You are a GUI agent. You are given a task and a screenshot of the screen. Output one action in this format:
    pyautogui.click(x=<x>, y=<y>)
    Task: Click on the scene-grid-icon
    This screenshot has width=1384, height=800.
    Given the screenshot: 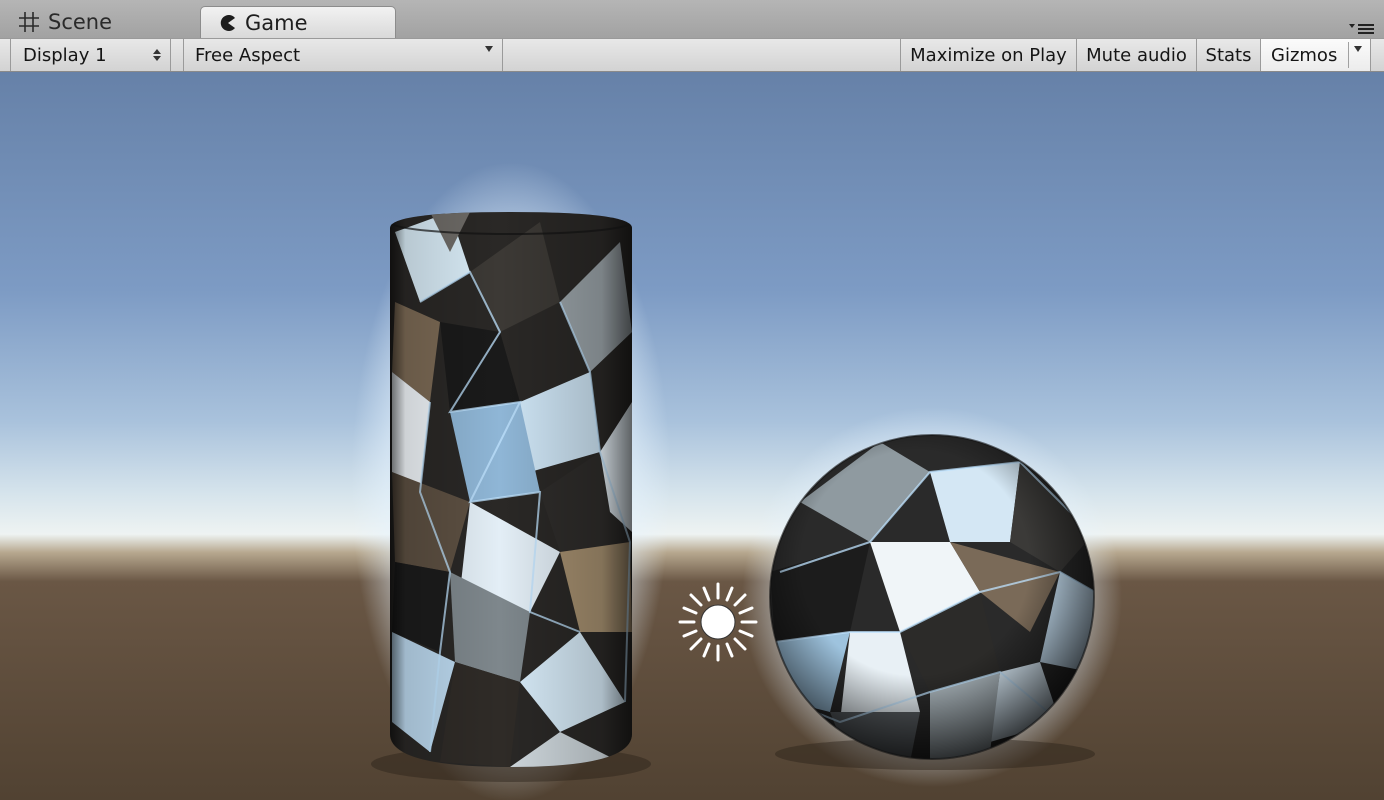 What is the action you would take?
    pyautogui.click(x=29, y=22)
    